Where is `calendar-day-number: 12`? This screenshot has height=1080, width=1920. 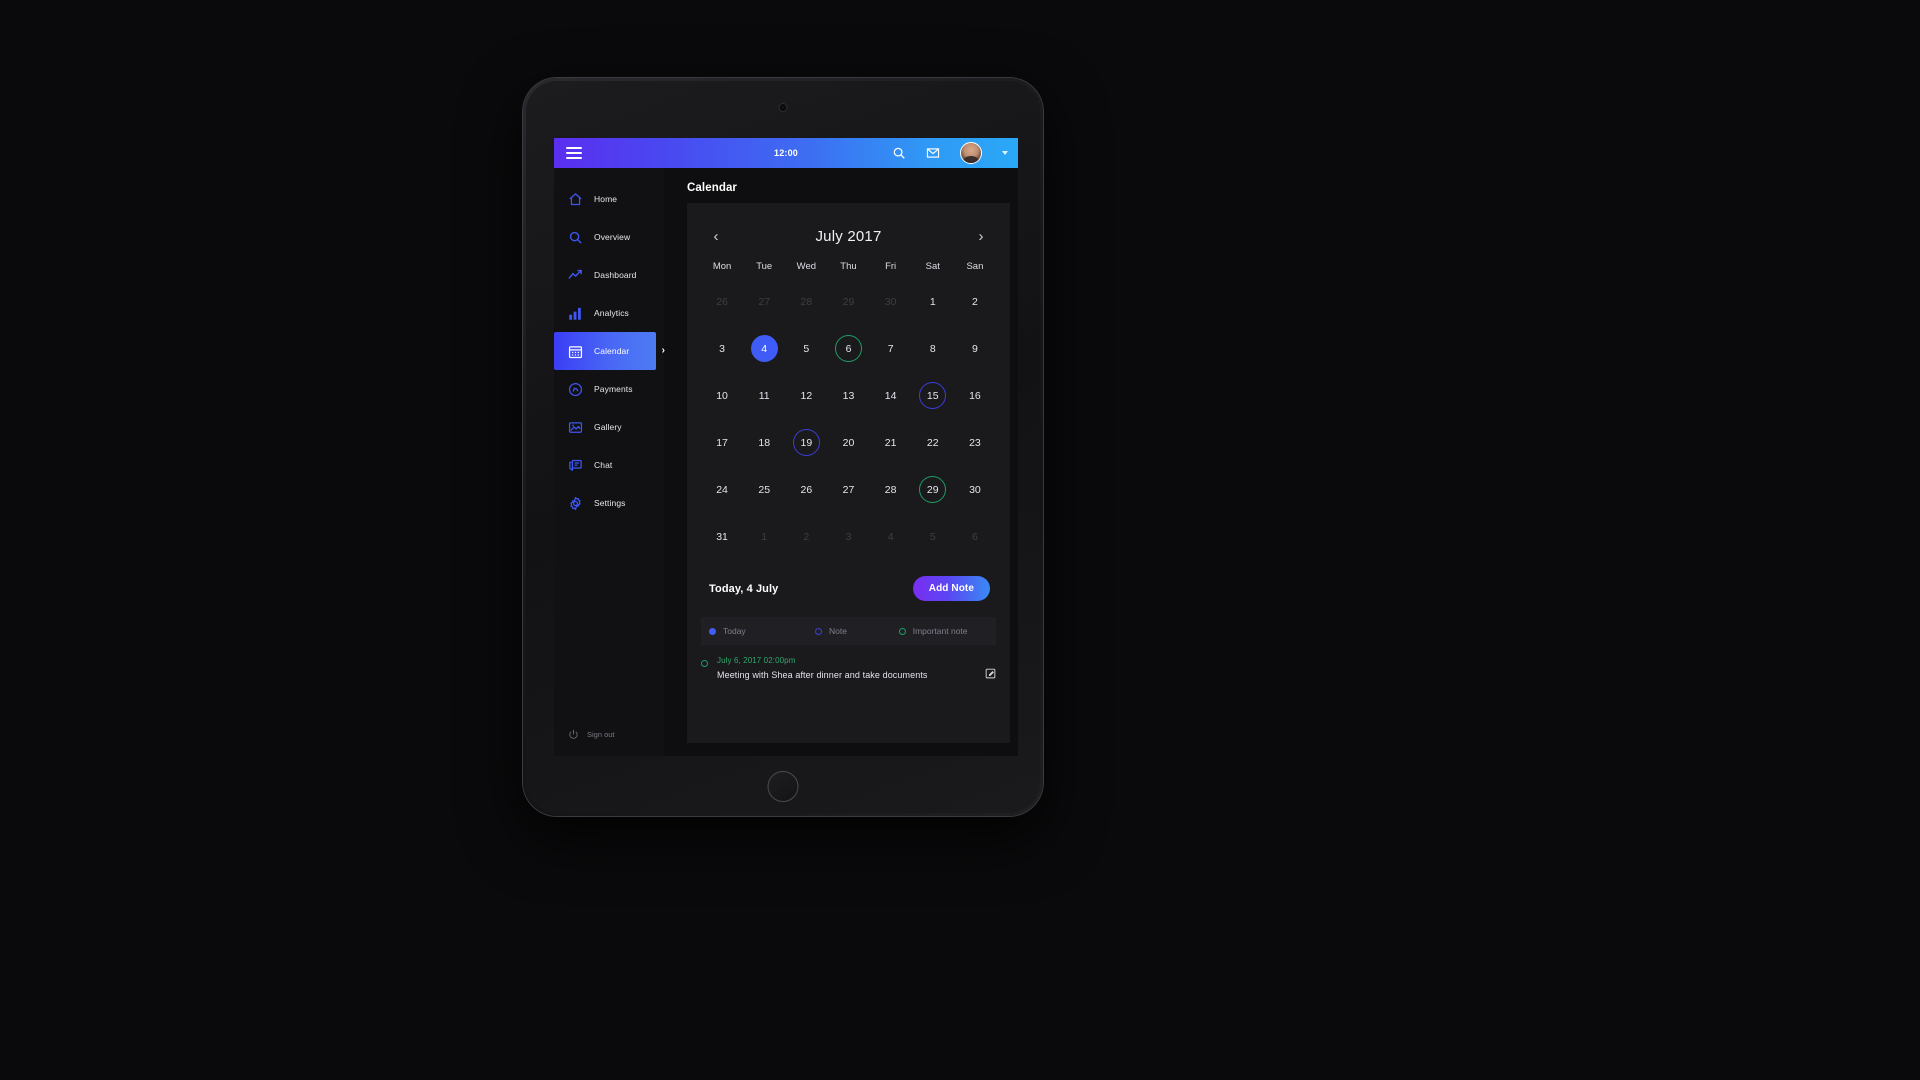 calendar-day-number: 12 is located at coordinates (806, 395).